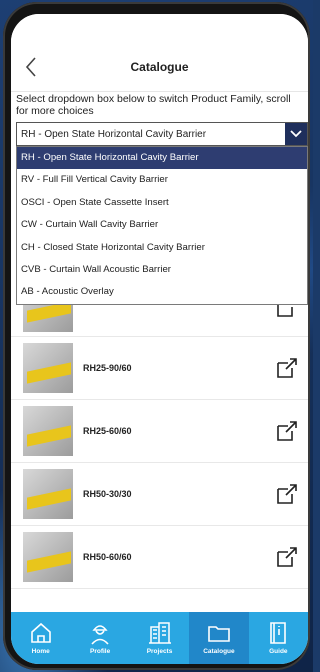  Describe the element at coordinates (159, 368) in the screenshot. I see `list-item: RH25-90/60` at that location.